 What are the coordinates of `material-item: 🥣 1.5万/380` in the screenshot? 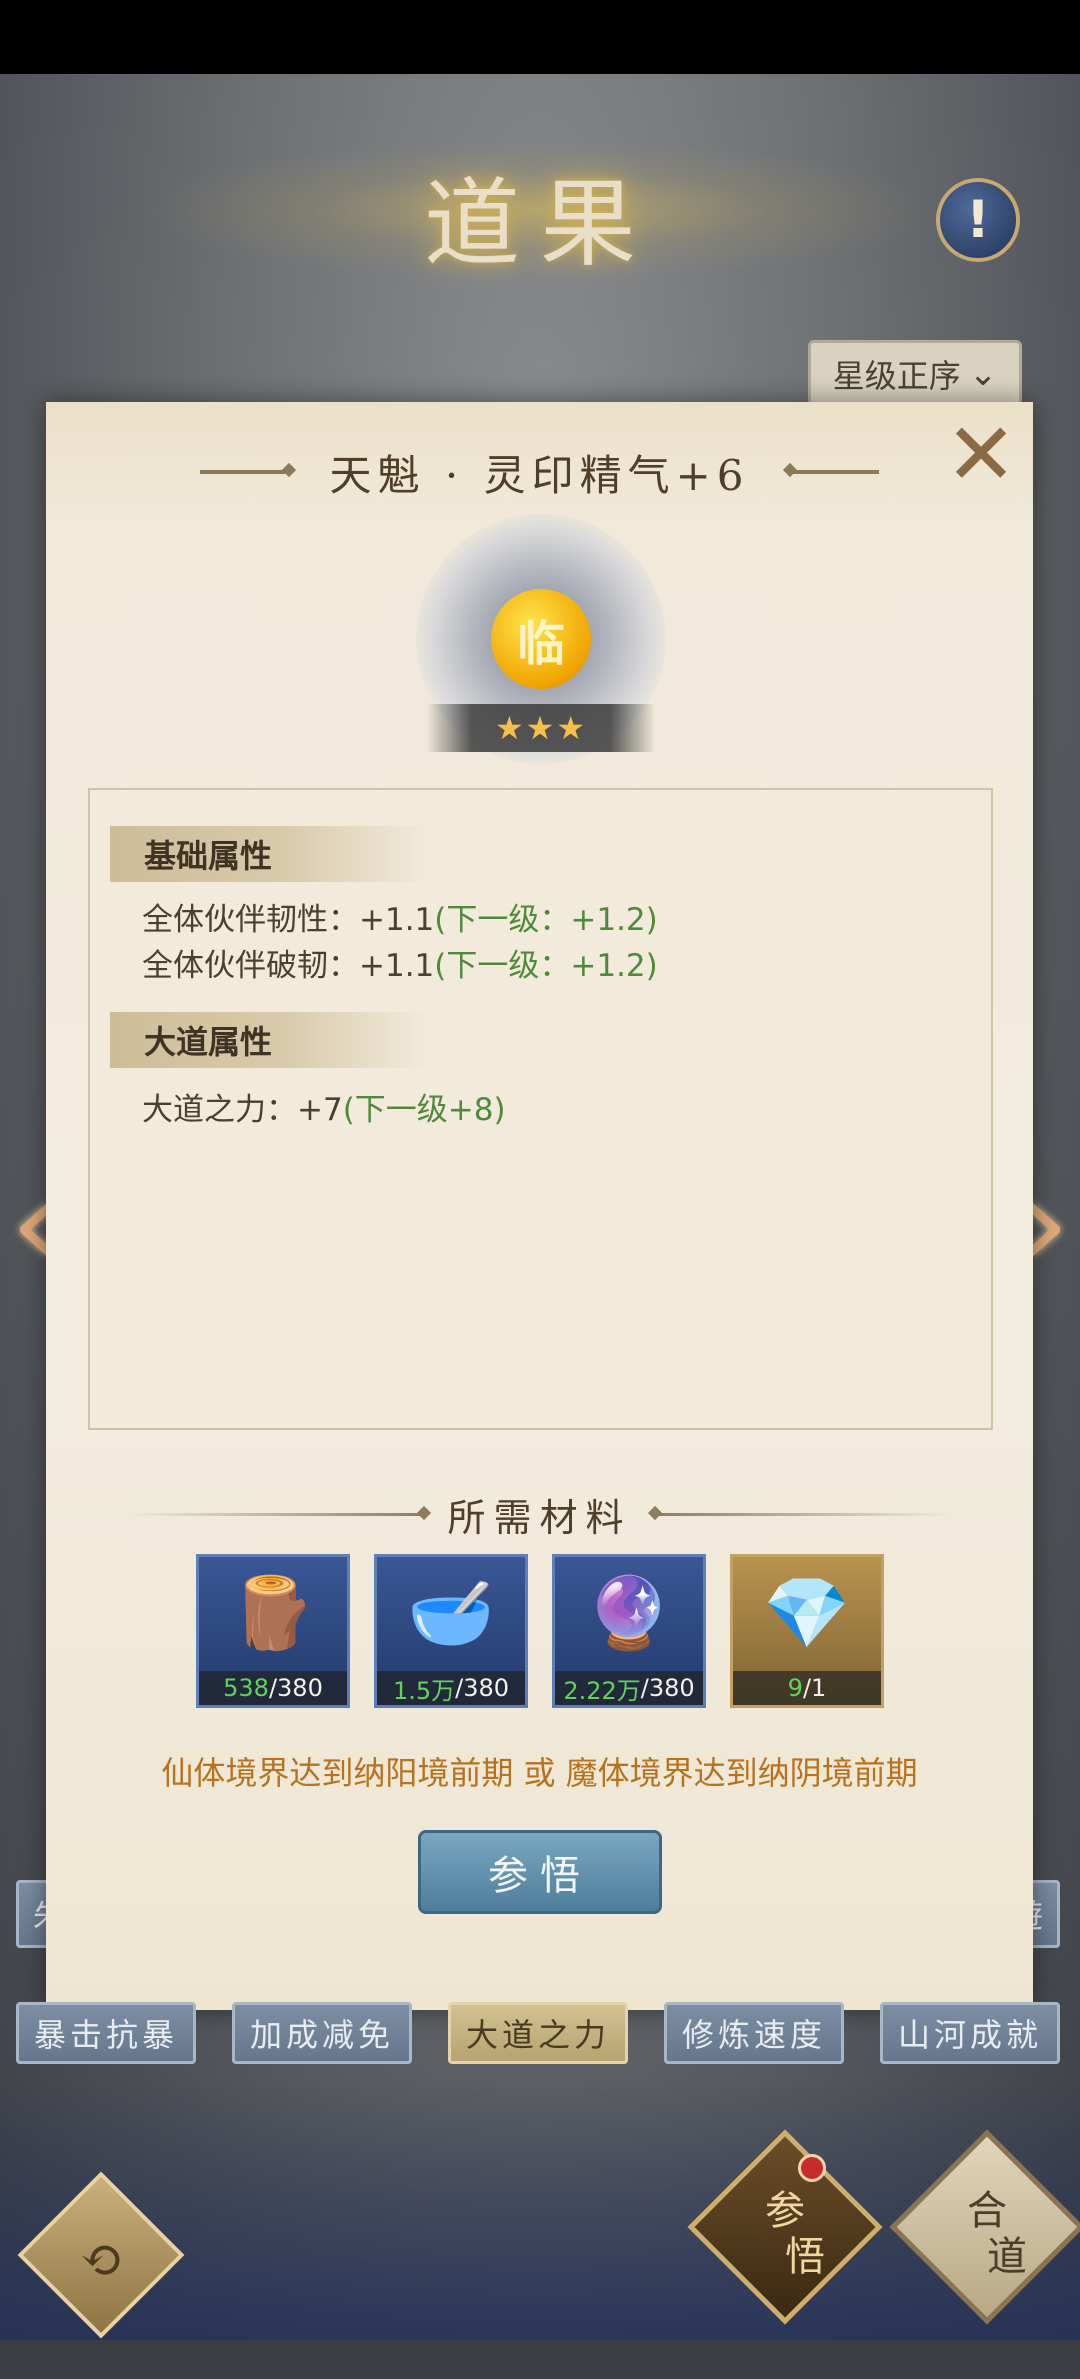 It's located at (451, 1631).